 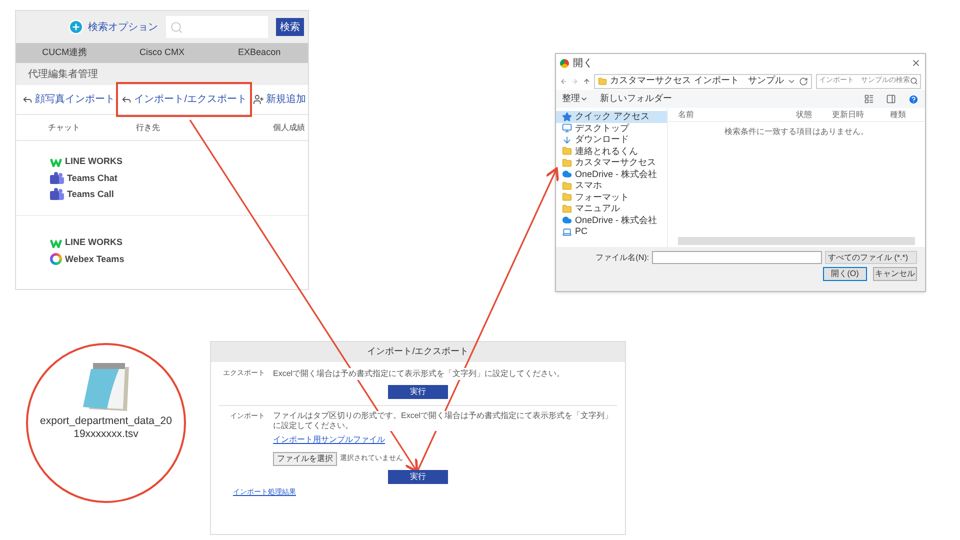 I want to click on dialog-button: 開く(O), so click(x=845, y=274).